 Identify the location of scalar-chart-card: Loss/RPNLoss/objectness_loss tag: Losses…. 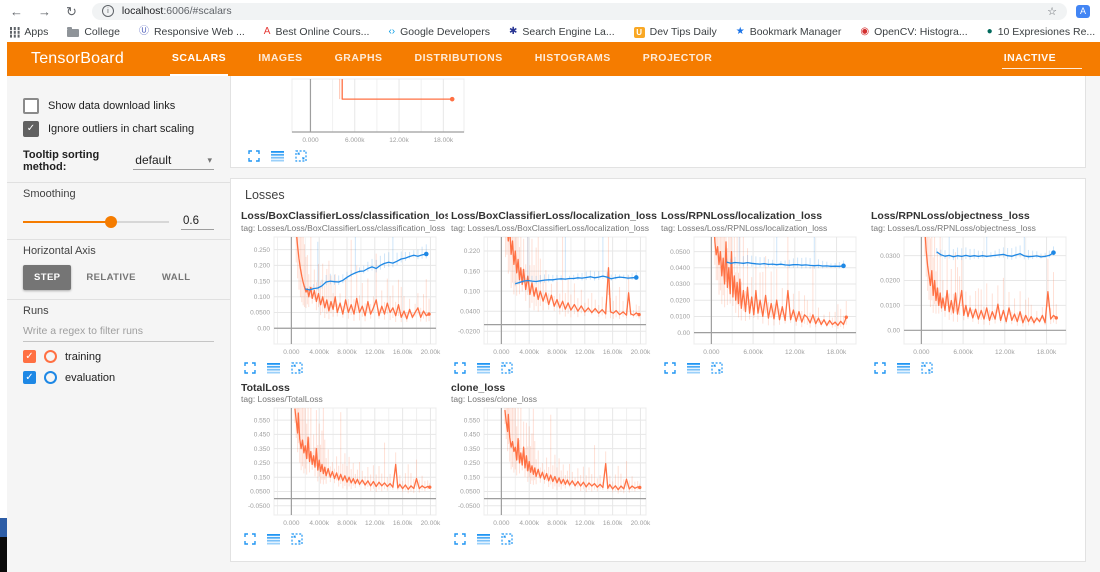
(974, 292).